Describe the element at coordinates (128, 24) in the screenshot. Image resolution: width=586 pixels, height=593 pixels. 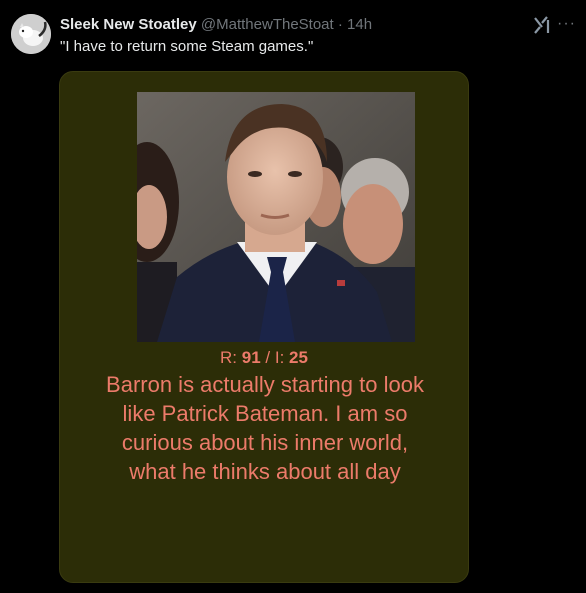
I see `display-name: Sleek New Stoatley` at that location.